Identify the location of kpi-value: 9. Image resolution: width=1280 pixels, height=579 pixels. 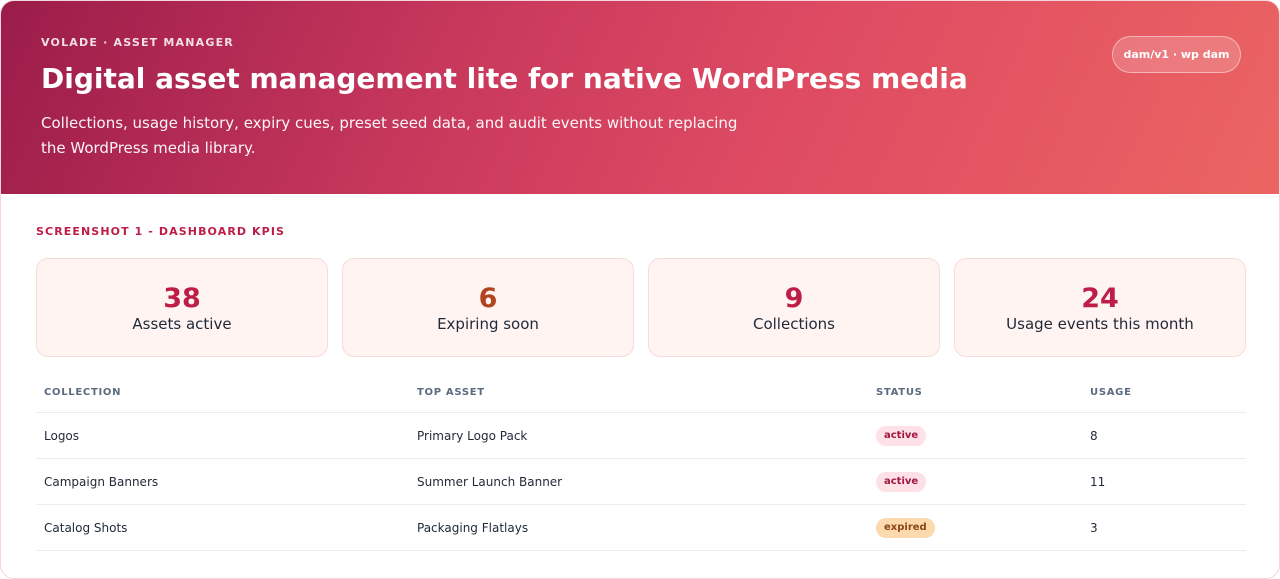
(794, 298).